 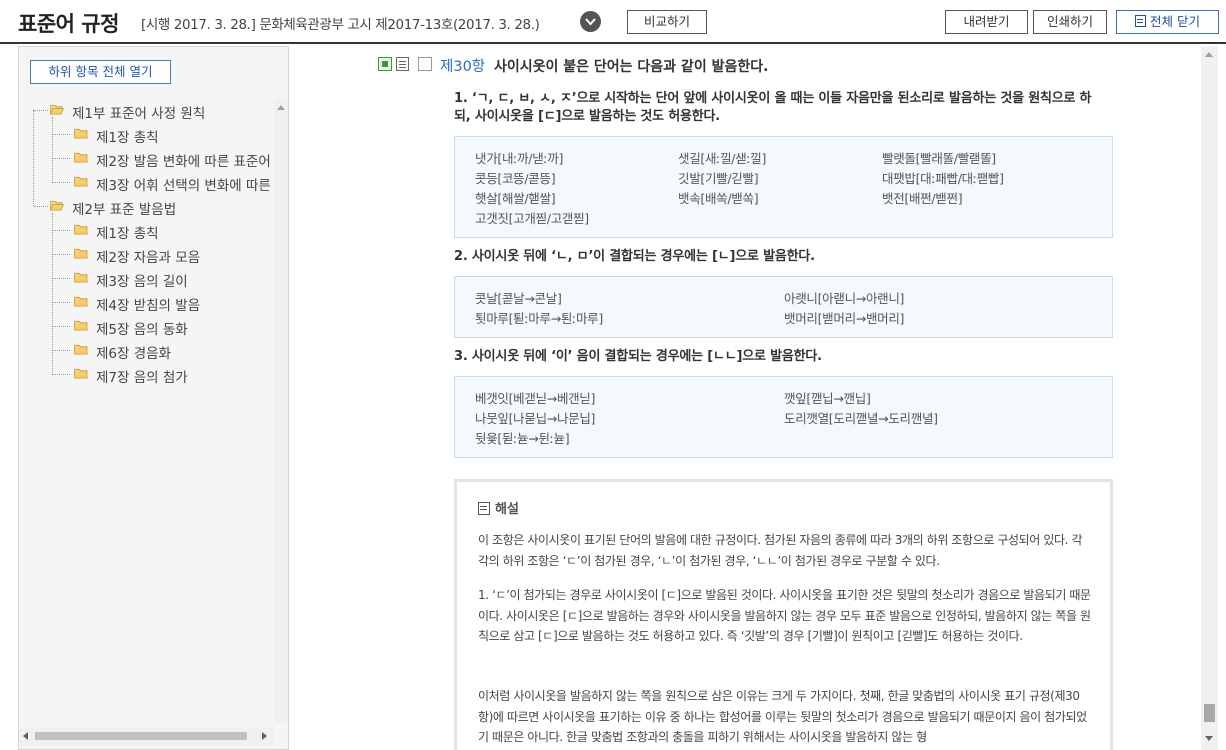 What do you see at coordinates (535, 398) in the screenshot?
I see `example: 베갯잇[베갣닏→베갠닏]` at bounding box center [535, 398].